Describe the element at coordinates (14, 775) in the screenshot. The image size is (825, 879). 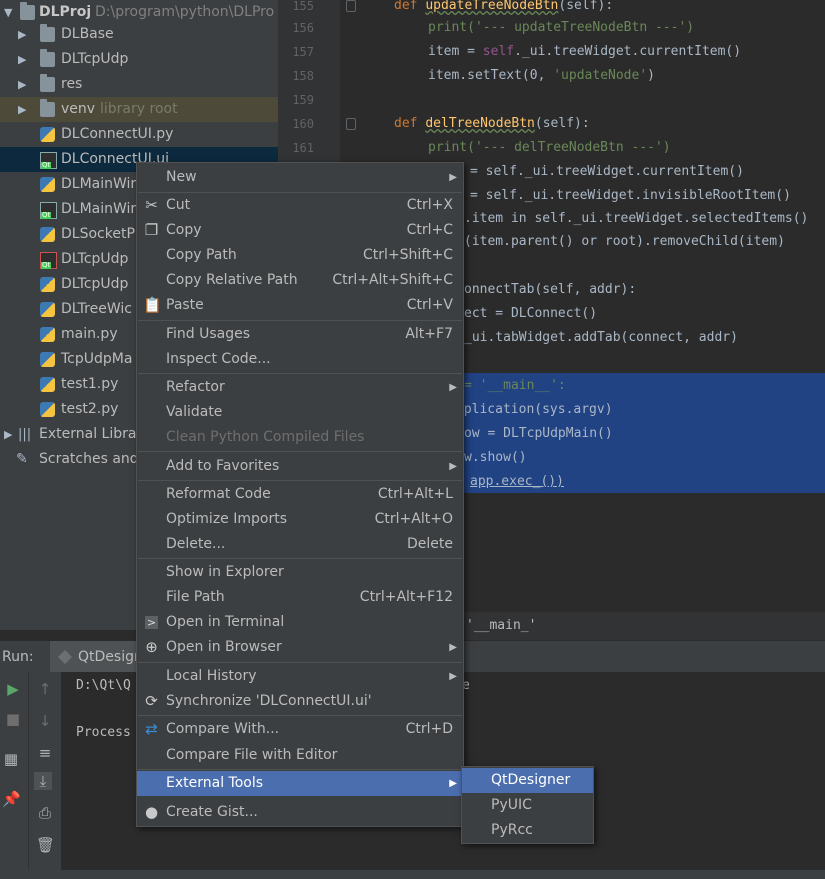
I see `run-tools-primary: ▶ ■ ▦ 📌` at that location.